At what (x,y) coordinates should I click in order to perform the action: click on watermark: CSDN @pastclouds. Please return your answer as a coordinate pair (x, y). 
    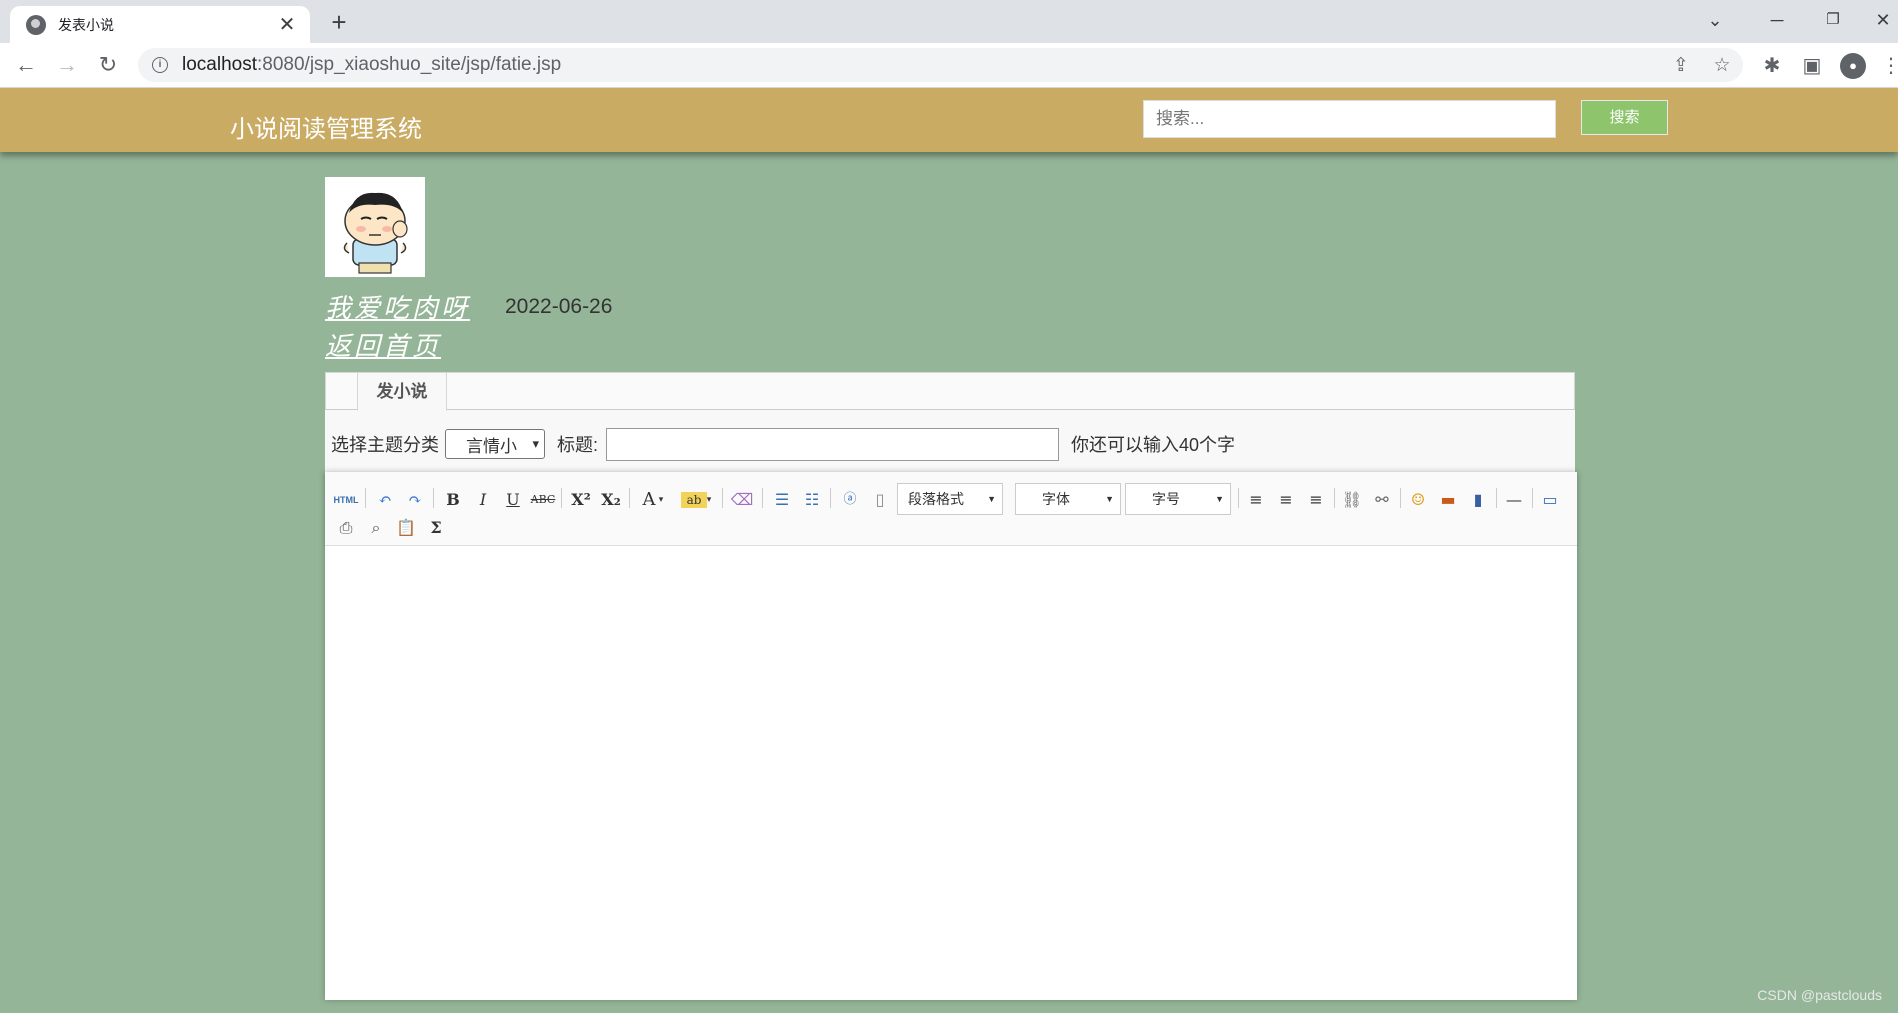
    Looking at the image, I should click on (1819, 995).